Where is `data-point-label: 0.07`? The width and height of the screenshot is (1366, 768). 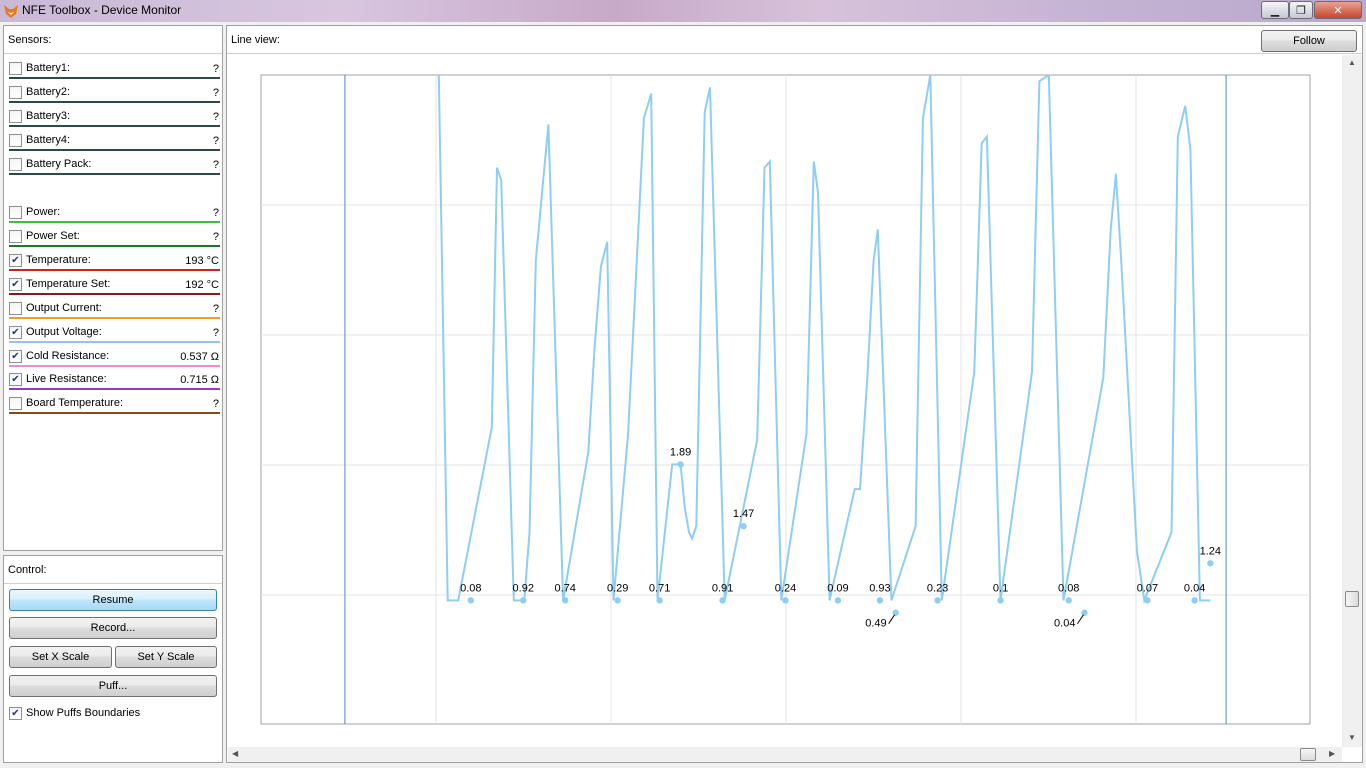 data-point-label: 0.07 is located at coordinates (1147, 588).